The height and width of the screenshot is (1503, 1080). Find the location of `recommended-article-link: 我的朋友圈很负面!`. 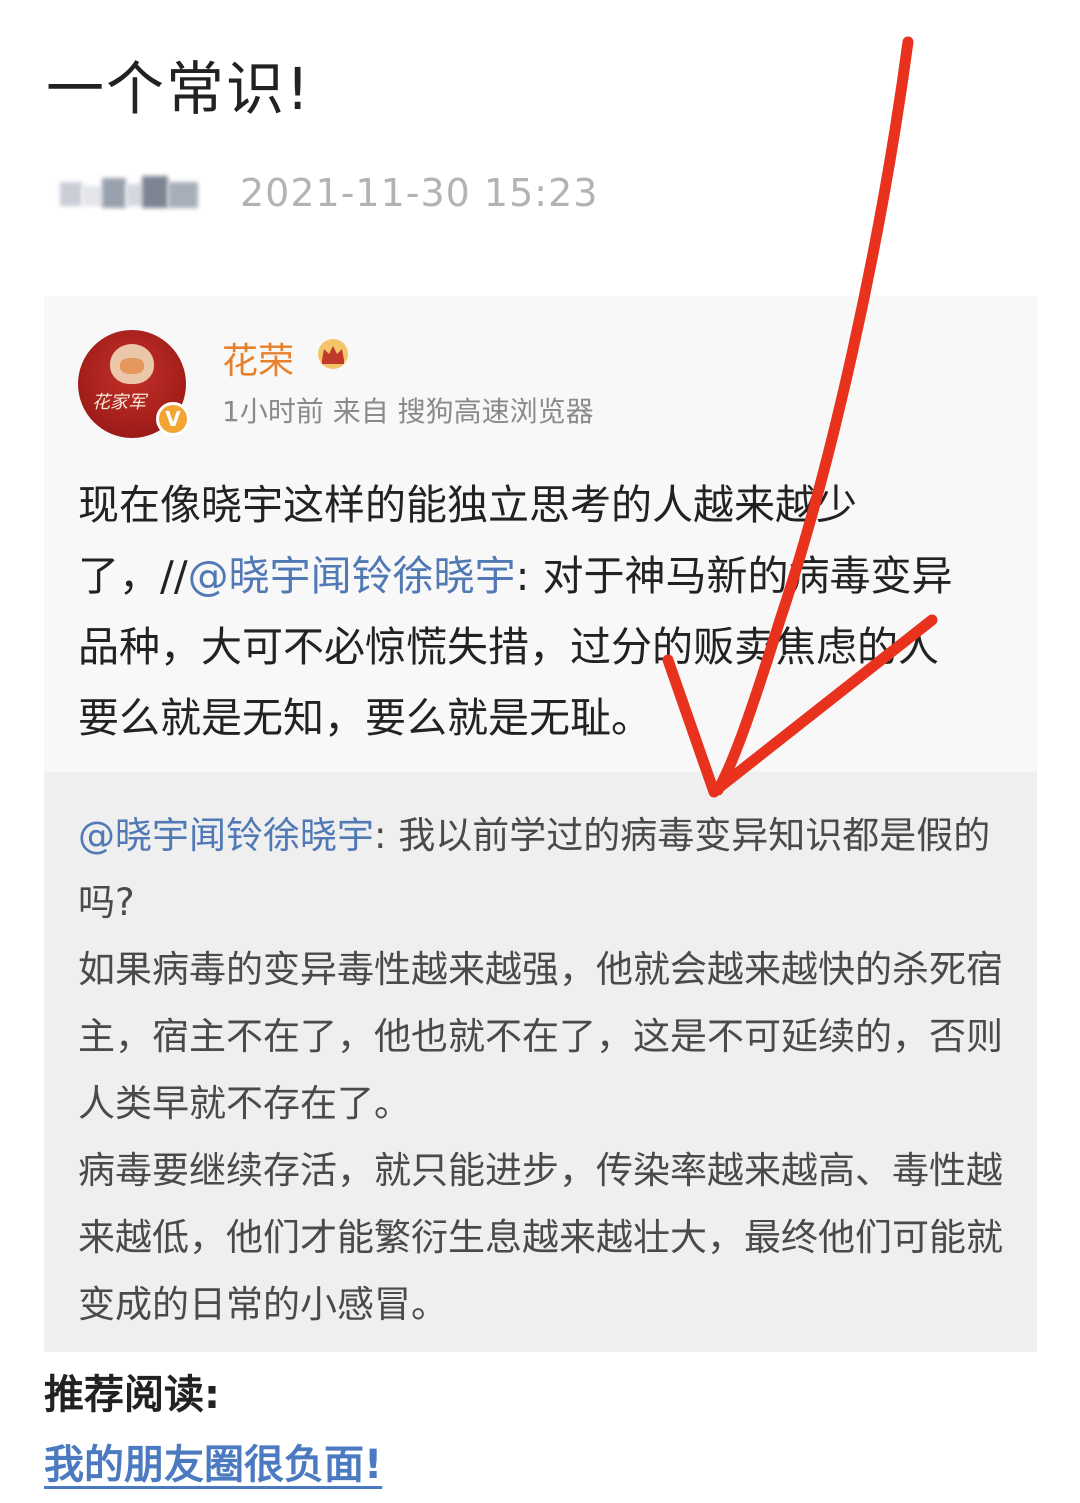

recommended-article-link: 我的朋友圈很负面! is located at coordinates (227, 1461).